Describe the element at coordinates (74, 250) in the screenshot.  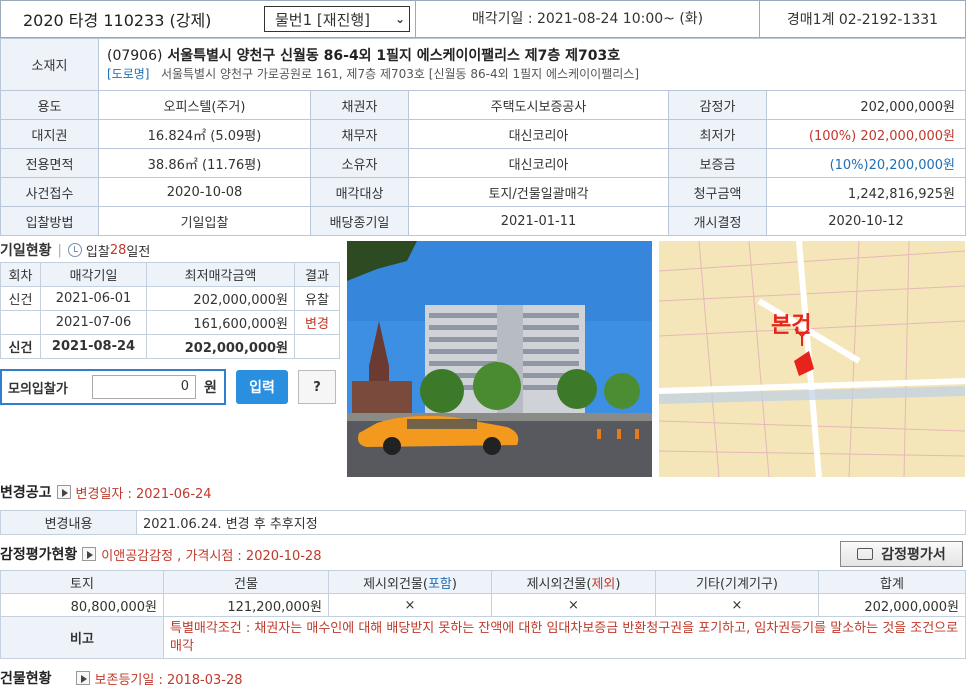
I see `clock-icon` at that location.